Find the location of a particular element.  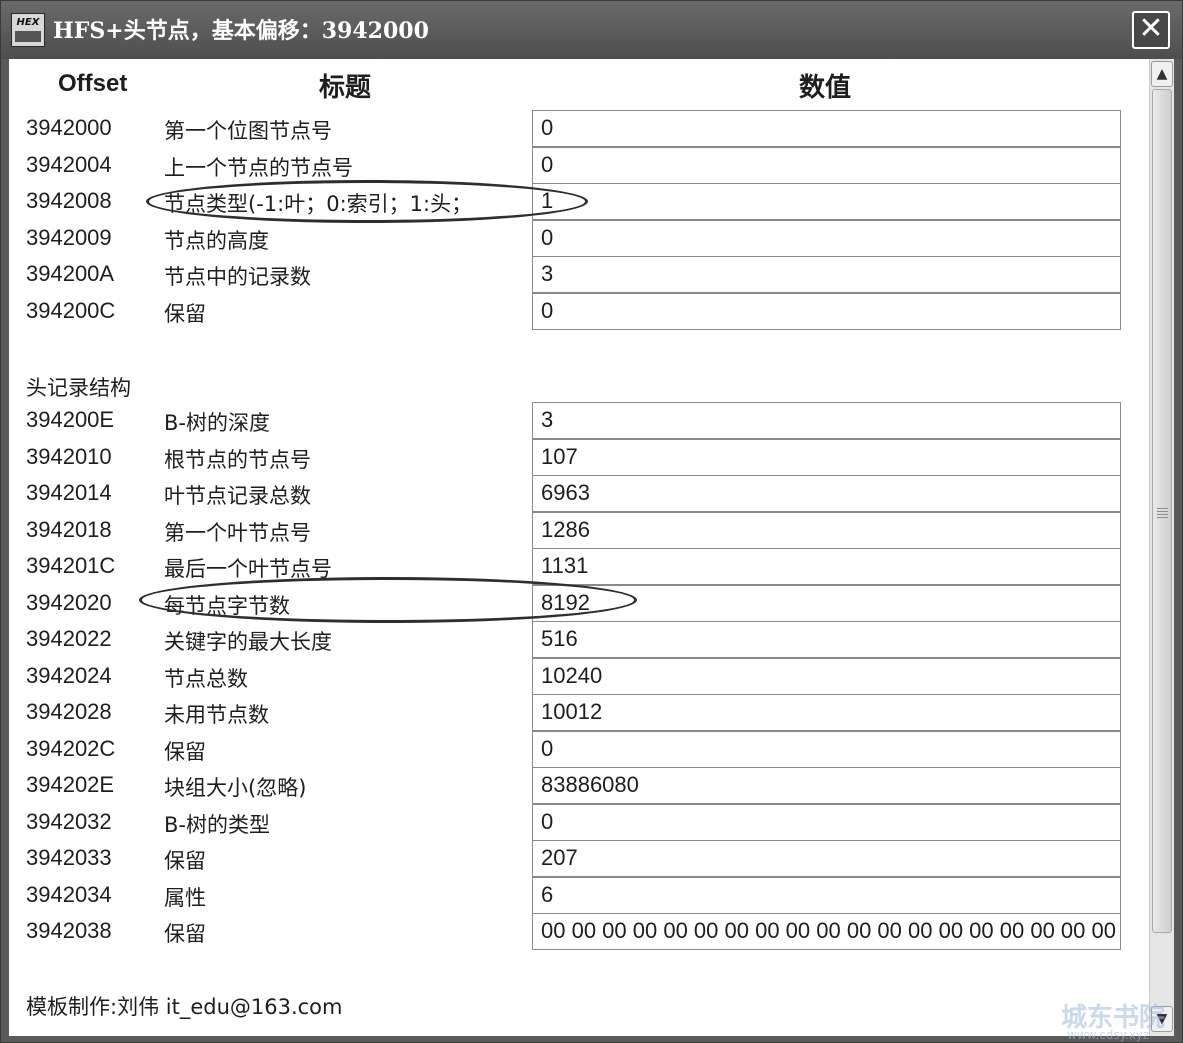

hex-icon-bar is located at coordinates (28, 36).